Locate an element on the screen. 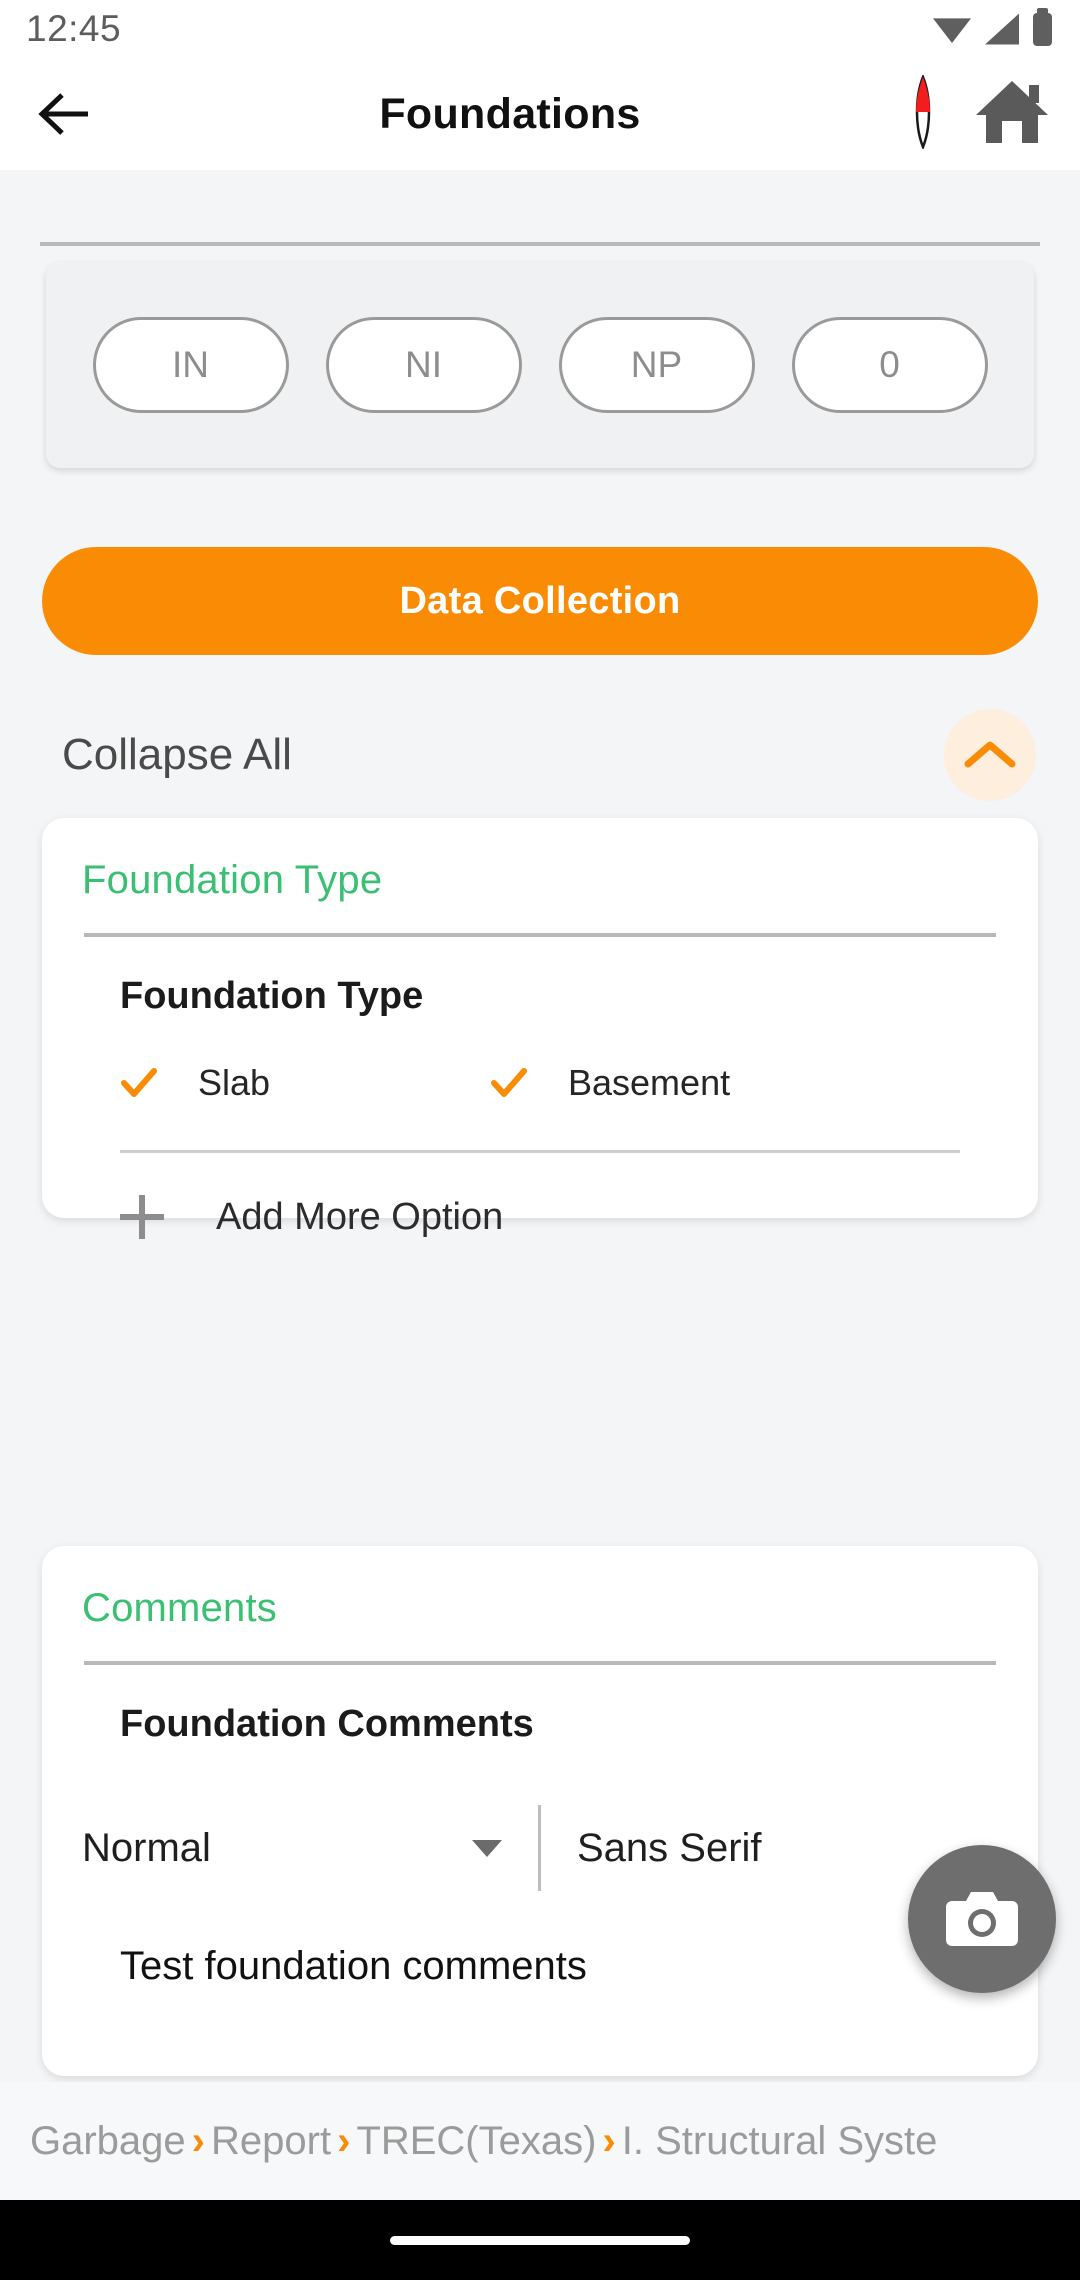  compass-icon is located at coordinates (923, 111).